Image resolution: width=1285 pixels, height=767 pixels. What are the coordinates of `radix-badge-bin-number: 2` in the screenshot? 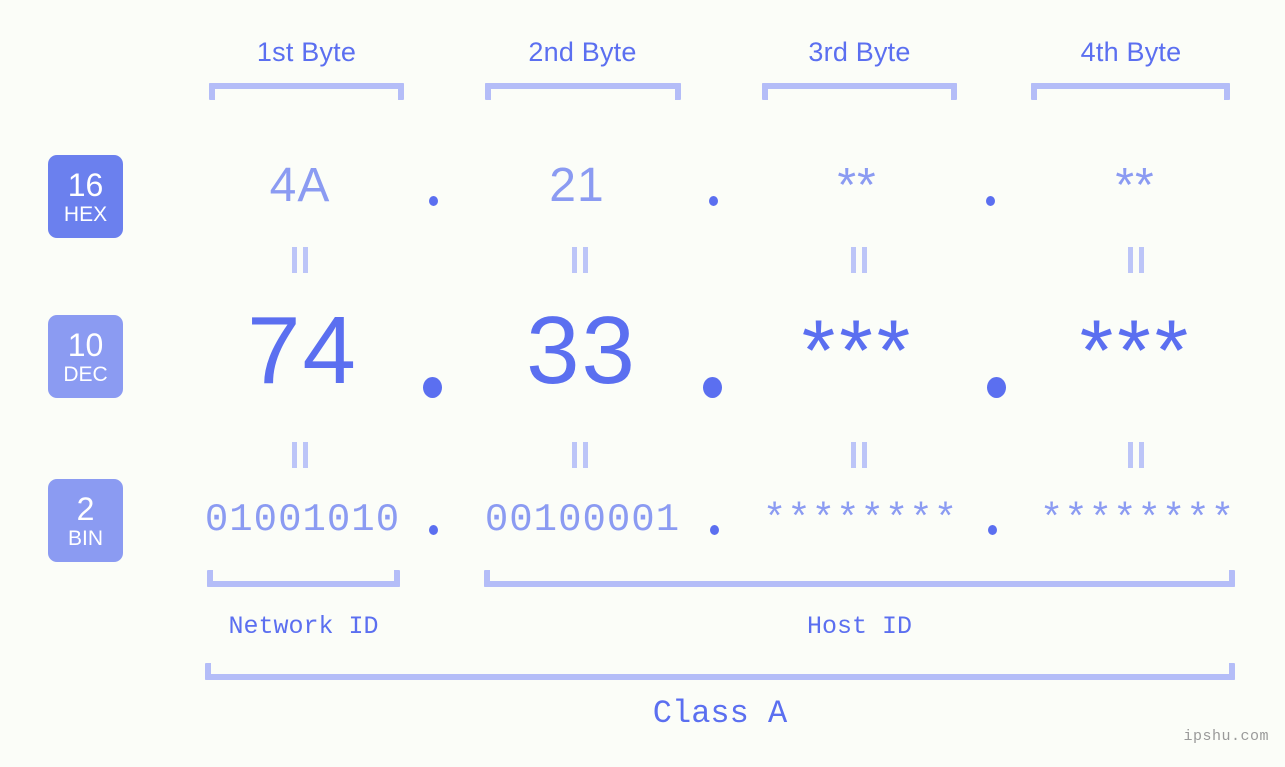 It's located at (85, 508).